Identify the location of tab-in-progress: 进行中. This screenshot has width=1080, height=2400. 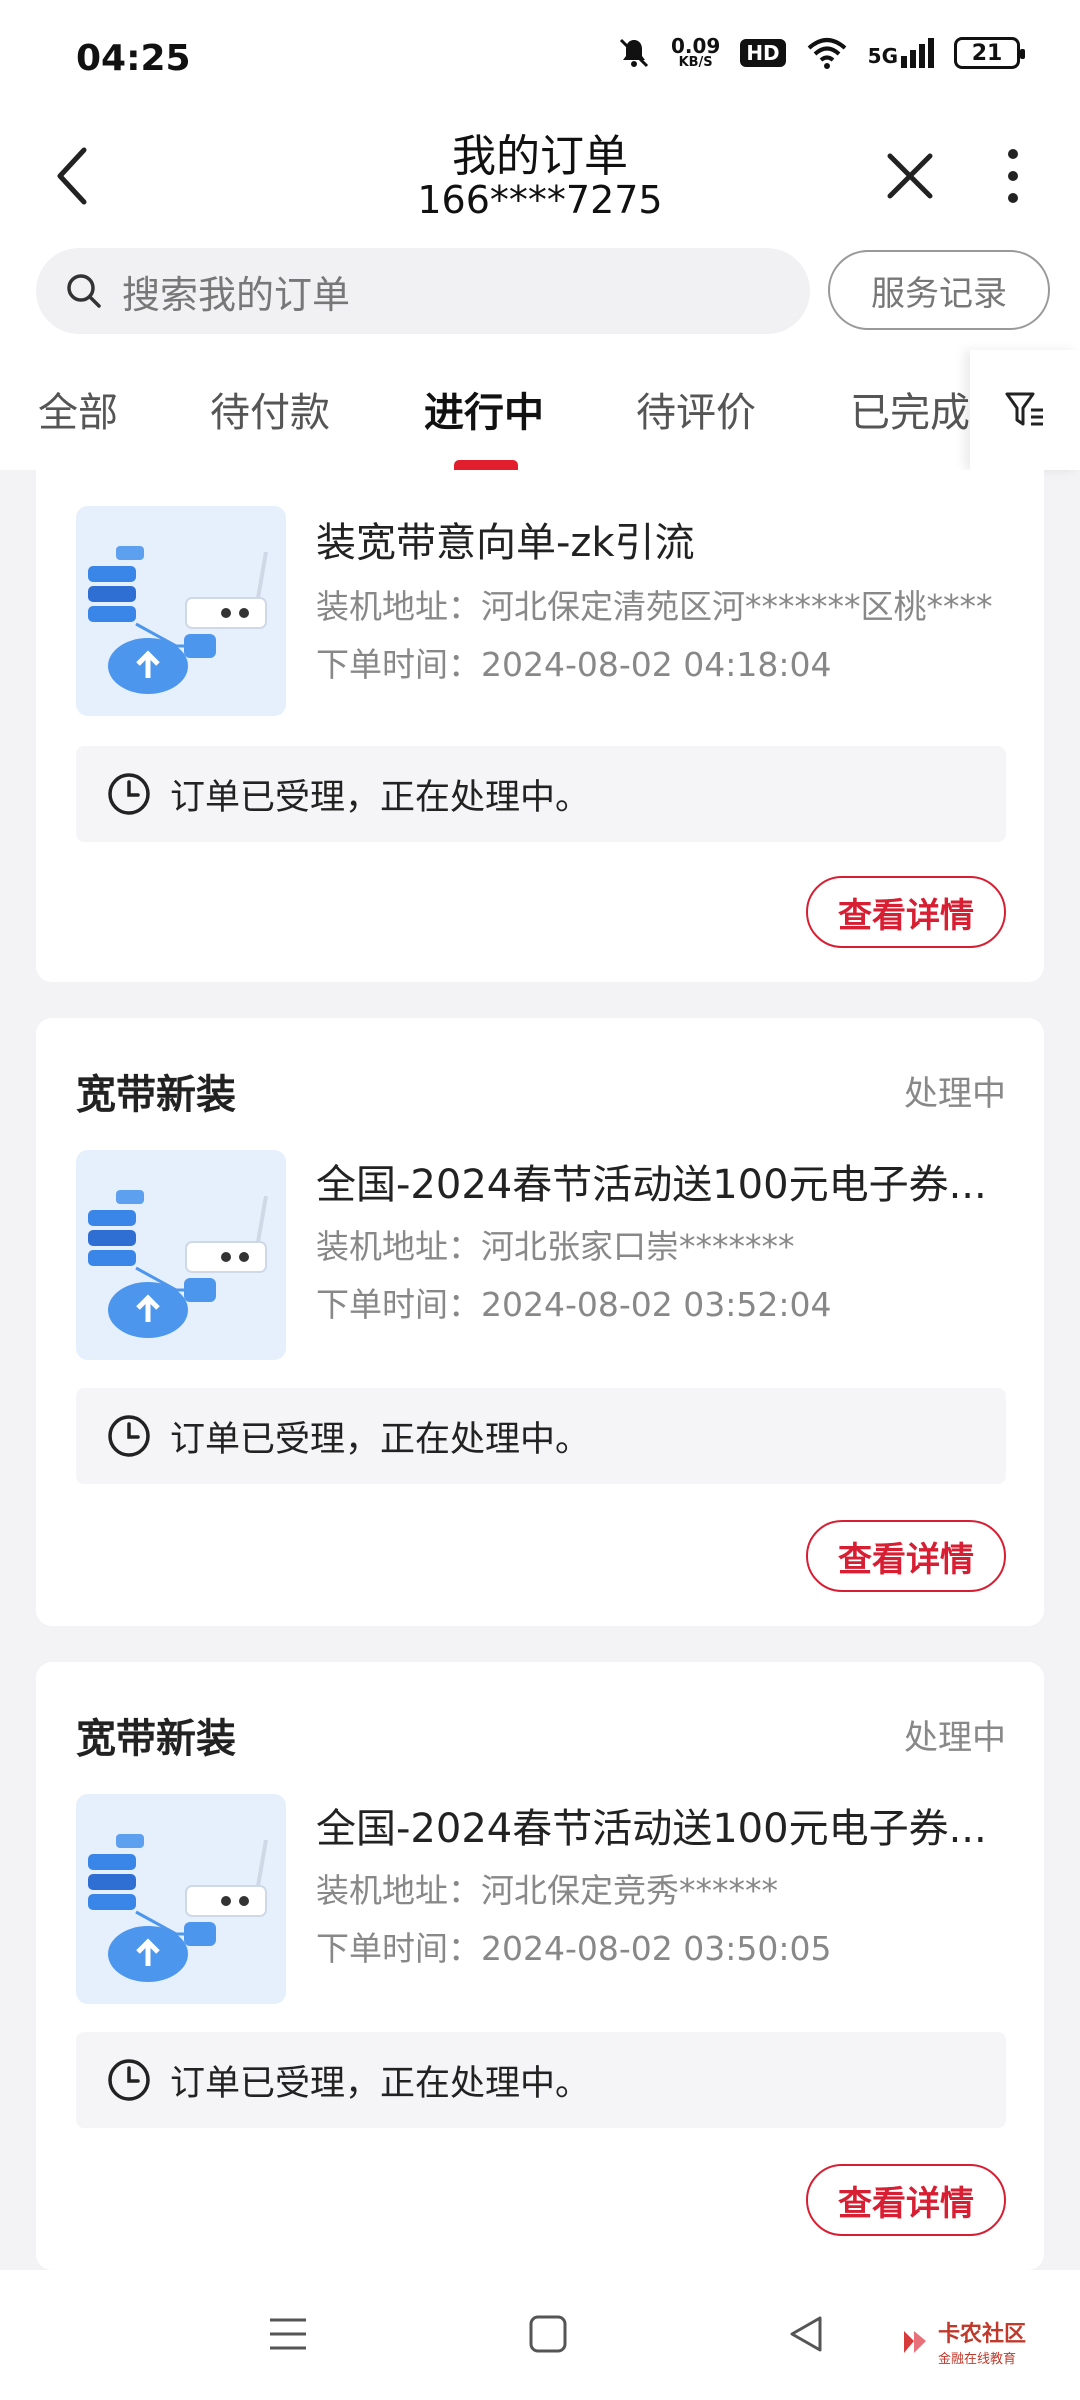
(484, 409).